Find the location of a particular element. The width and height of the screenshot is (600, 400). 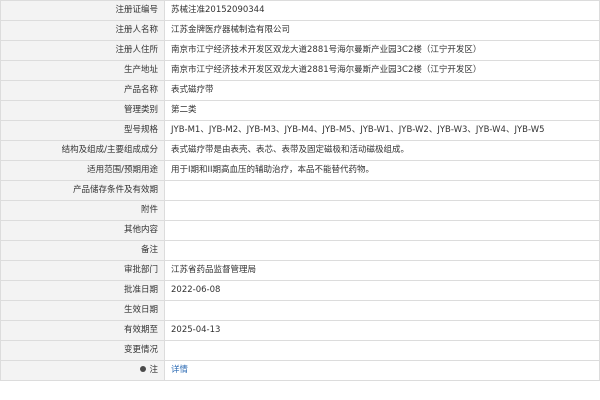

label-change-history: 变更情况 is located at coordinates (82, 350).